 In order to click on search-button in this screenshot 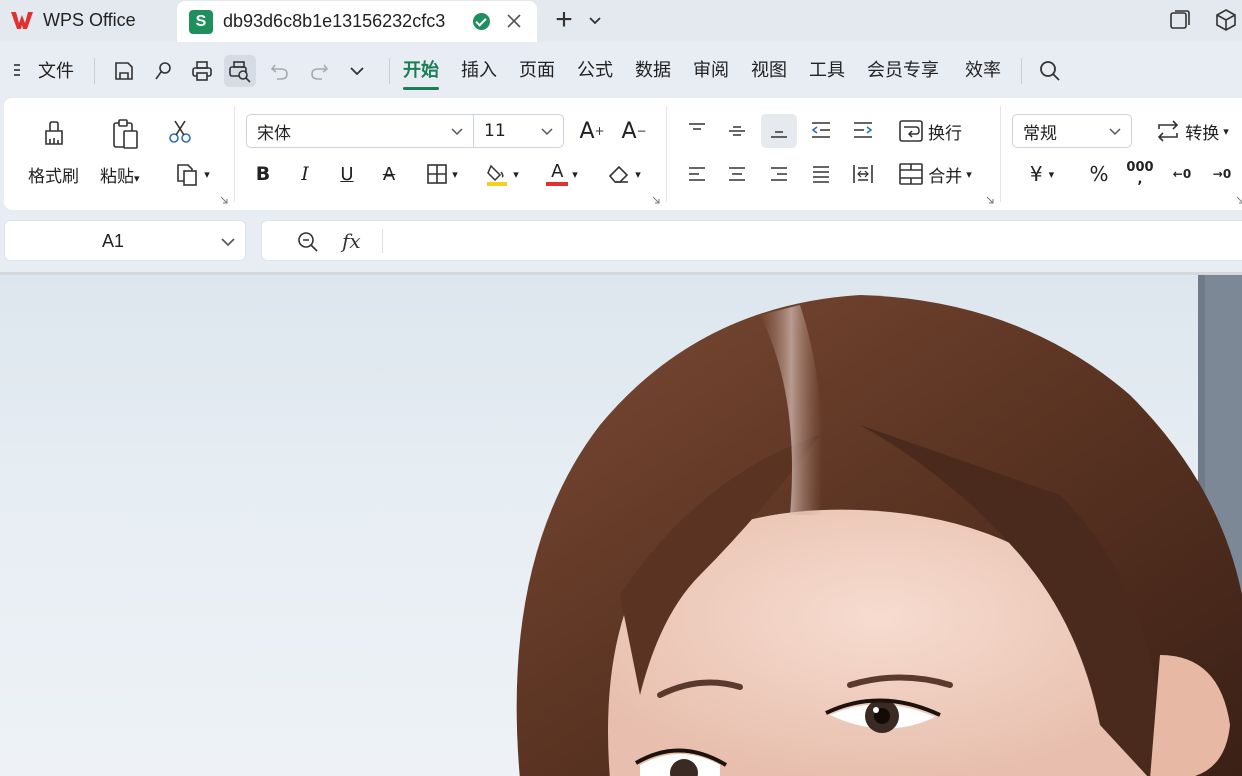, I will do `click(1050, 71)`.